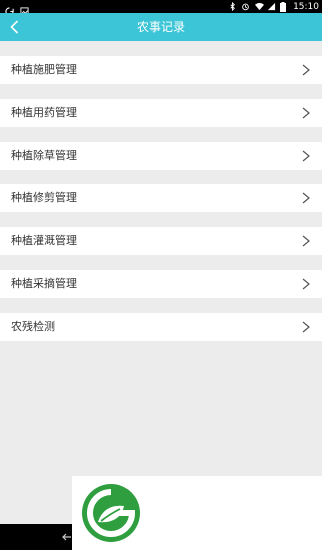 The height and width of the screenshot is (550, 322). I want to click on menu-item-label: 种植修剪管理, so click(44, 197).